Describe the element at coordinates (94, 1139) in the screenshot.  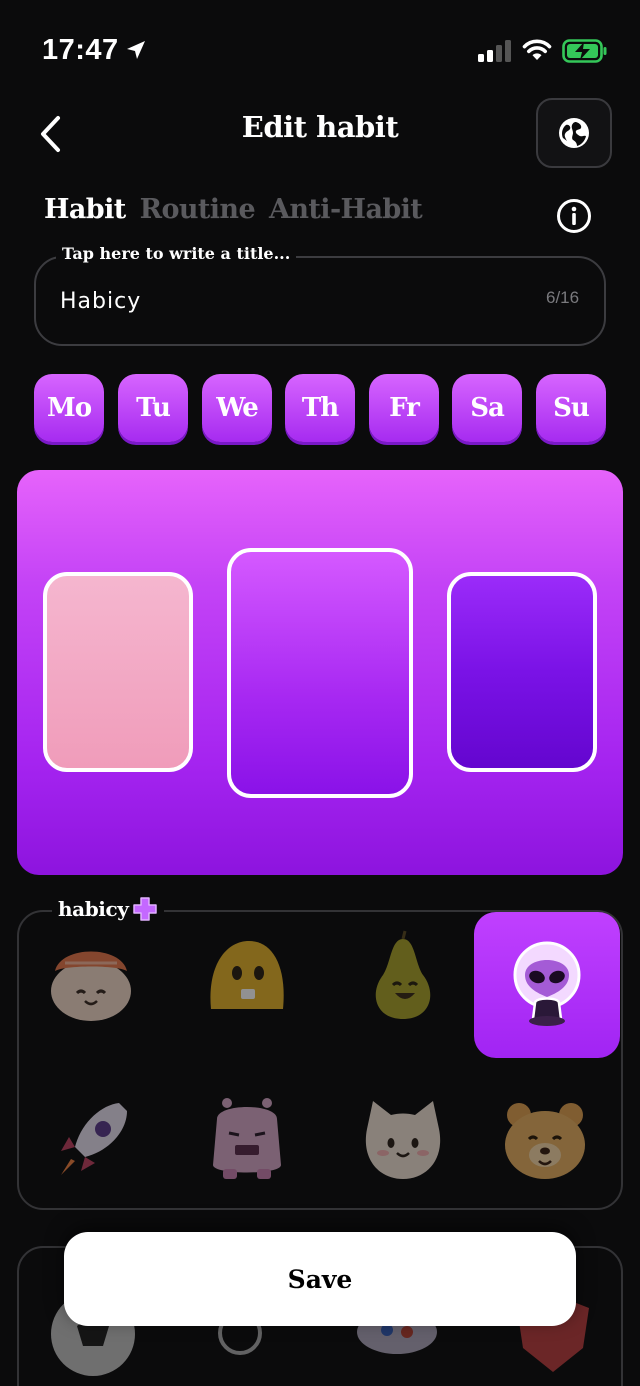
I see `rocket-sticker-icon` at that location.